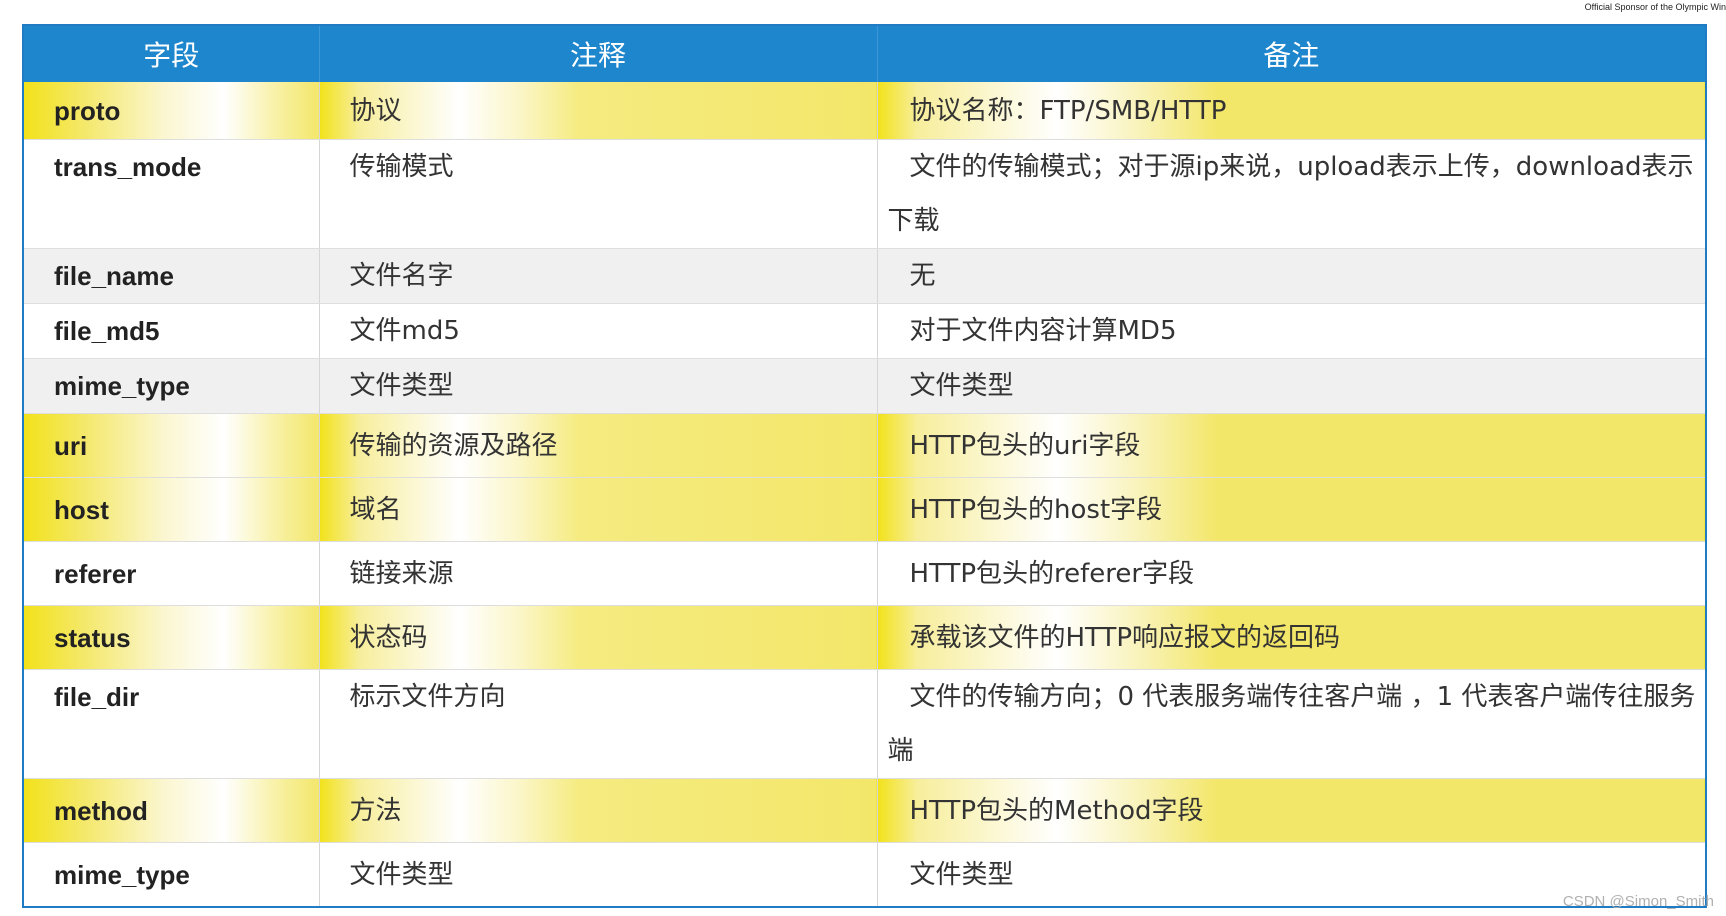 Image resolution: width=1726 pixels, height=916 pixels. What do you see at coordinates (171, 53) in the screenshot?
I see `header-field: 字段` at bounding box center [171, 53].